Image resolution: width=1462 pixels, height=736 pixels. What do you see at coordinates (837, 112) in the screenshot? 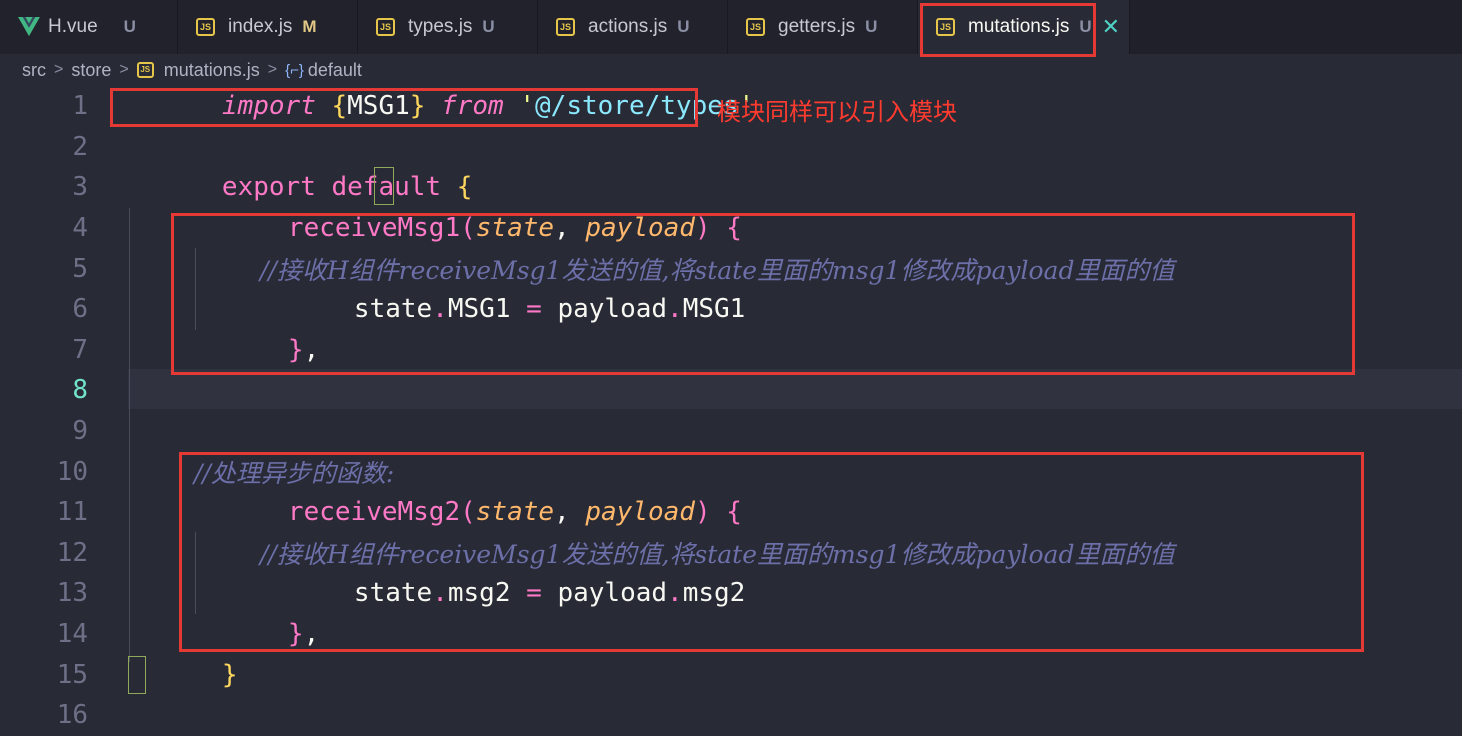
I see `annotation-note: 模块同样可以引入模块` at bounding box center [837, 112].